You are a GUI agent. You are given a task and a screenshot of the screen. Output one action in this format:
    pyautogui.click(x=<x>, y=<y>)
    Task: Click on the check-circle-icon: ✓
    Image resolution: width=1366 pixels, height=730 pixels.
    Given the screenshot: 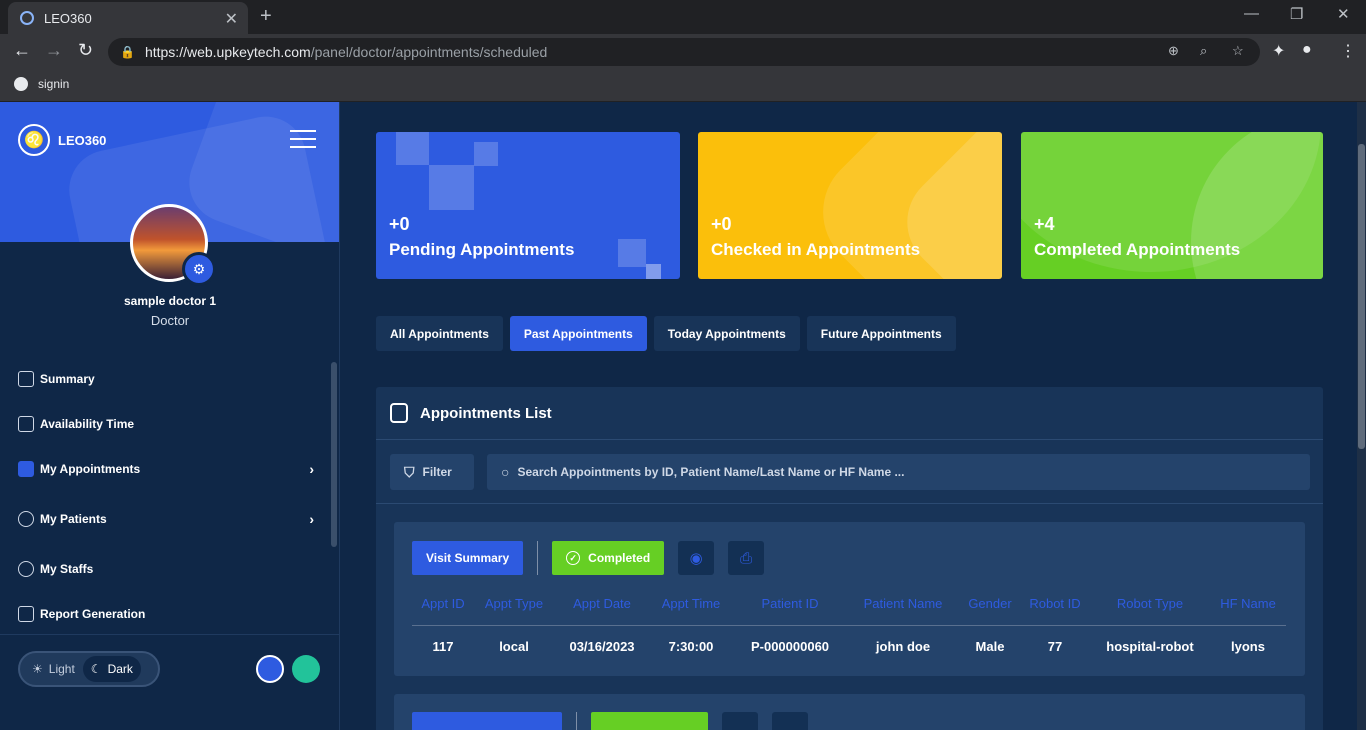 What is the action you would take?
    pyautogui.click(x=573, y=558)
    